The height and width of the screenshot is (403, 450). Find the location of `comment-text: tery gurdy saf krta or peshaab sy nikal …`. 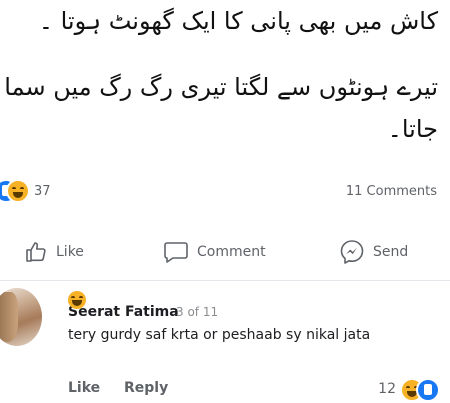

comment-text: tery gurdy saf krta or peshaab sy nikal … is located at coordinates (219, 335).